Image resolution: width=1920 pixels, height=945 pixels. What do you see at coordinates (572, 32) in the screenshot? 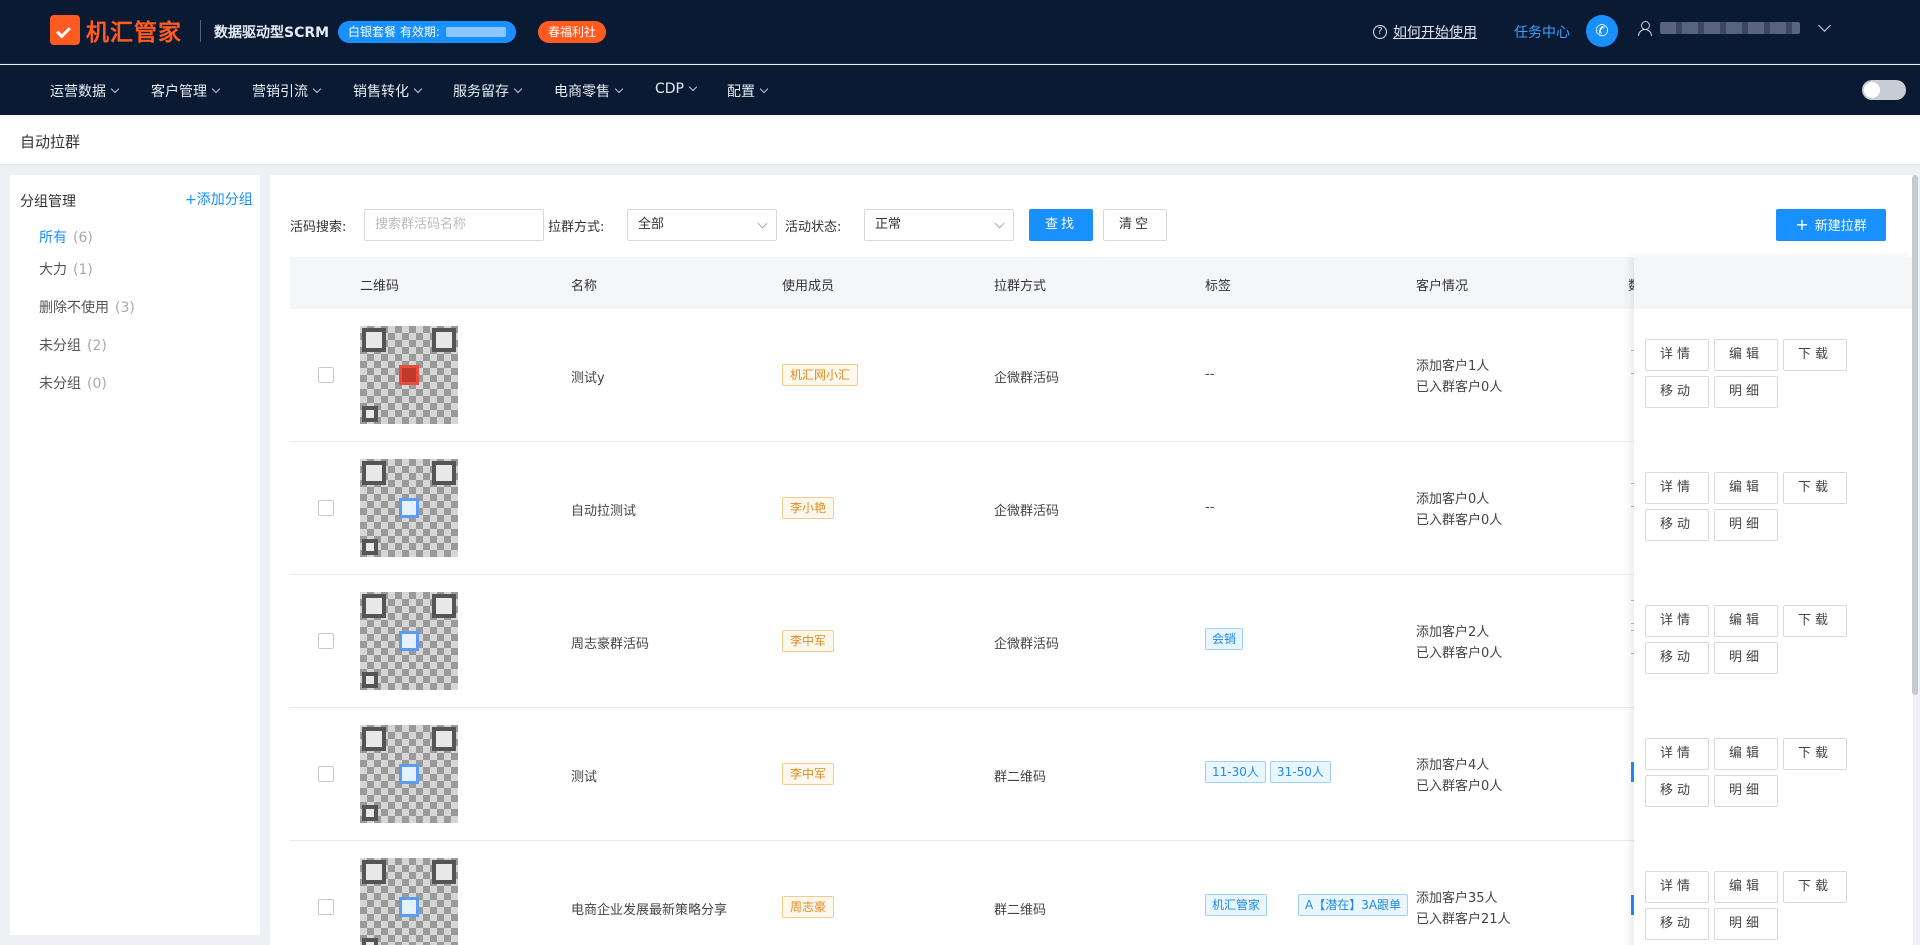
I see `welfare-badge: 春福利社` at bounding box center [572, 32].